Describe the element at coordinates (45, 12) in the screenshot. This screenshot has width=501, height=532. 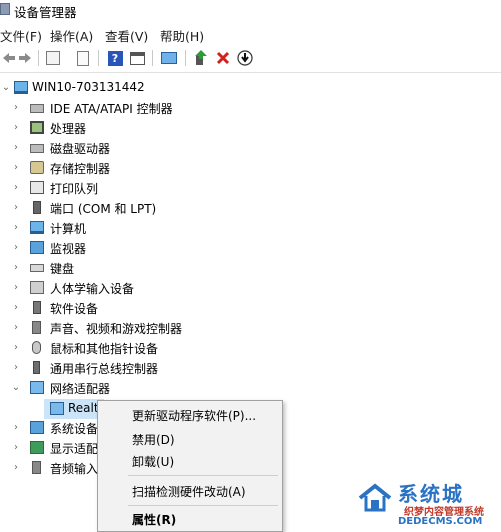
I see `window-title: 设备管理器` at that location.